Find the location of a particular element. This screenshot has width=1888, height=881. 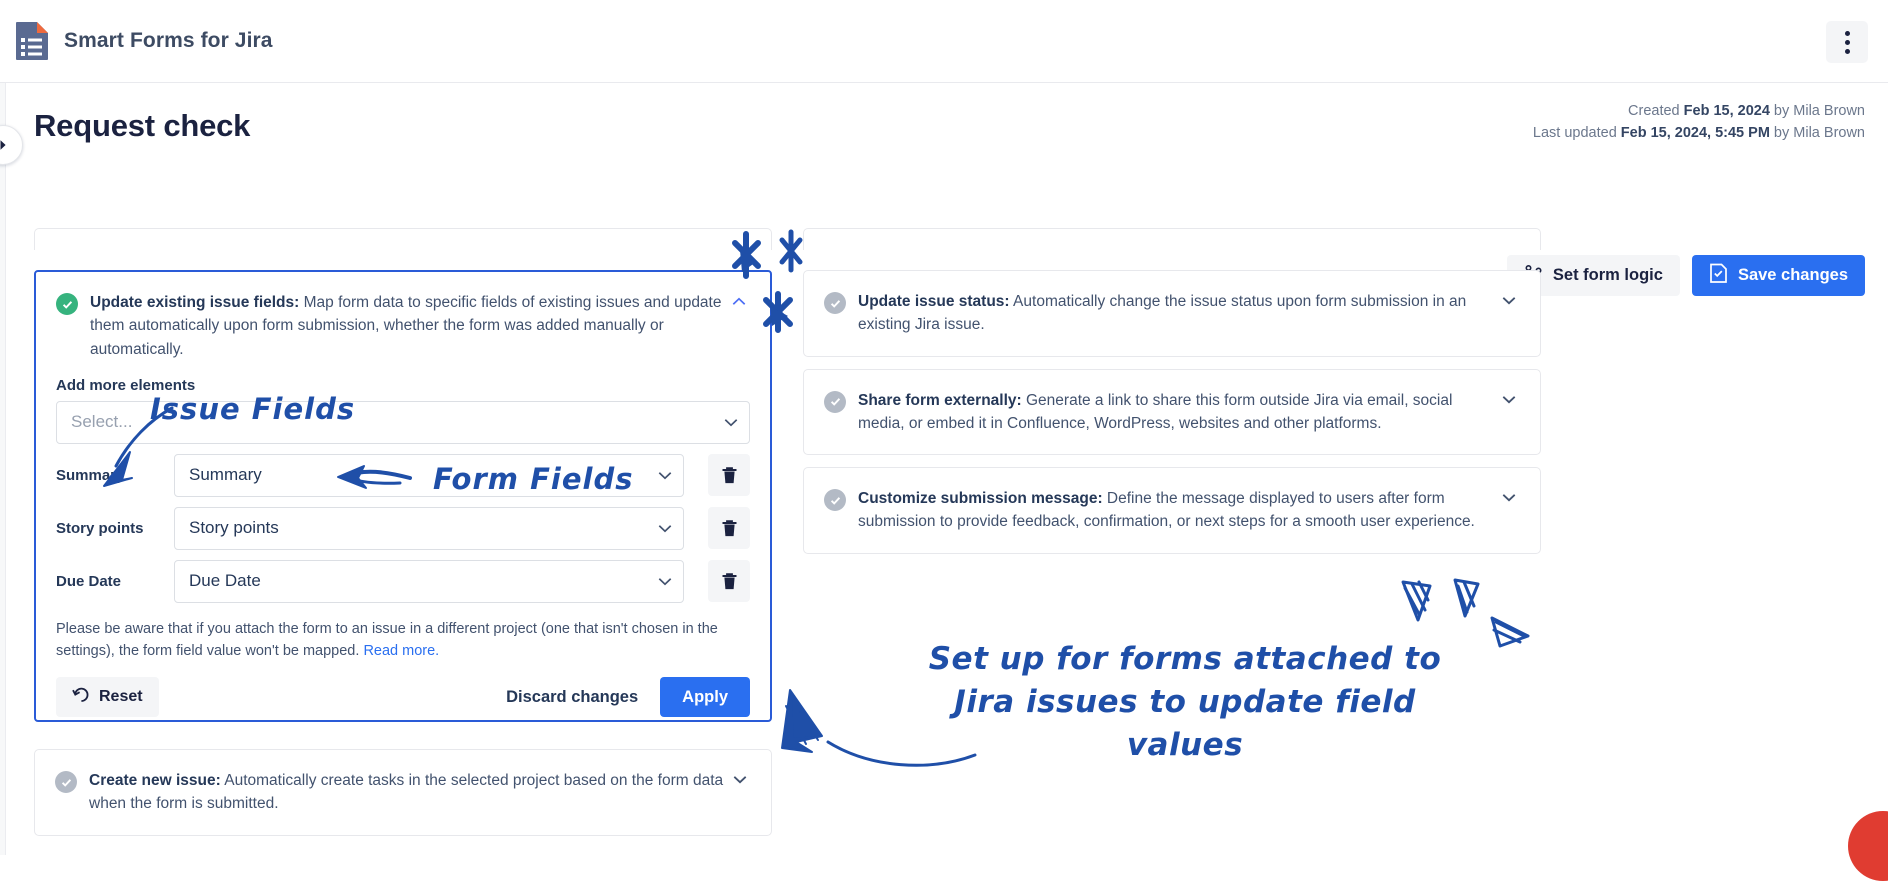

mapping-select: Story points is located at coordinates (429, 528).